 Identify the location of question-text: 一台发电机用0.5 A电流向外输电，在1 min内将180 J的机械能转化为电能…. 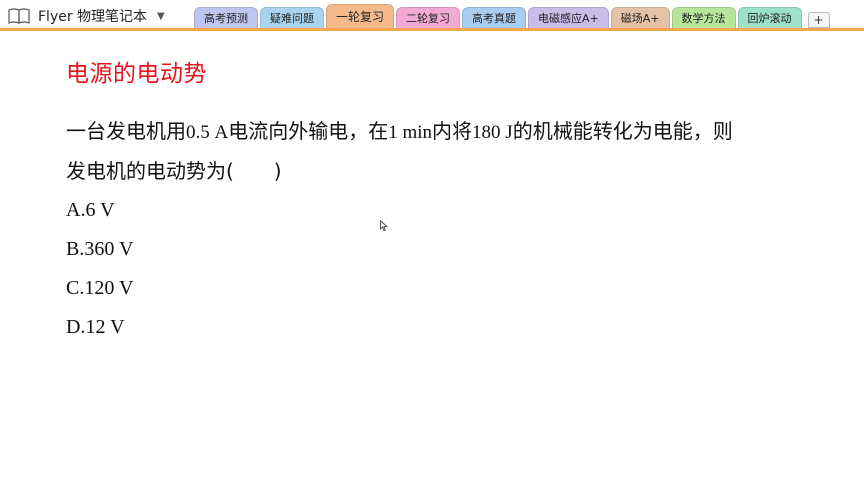
(446, 151).